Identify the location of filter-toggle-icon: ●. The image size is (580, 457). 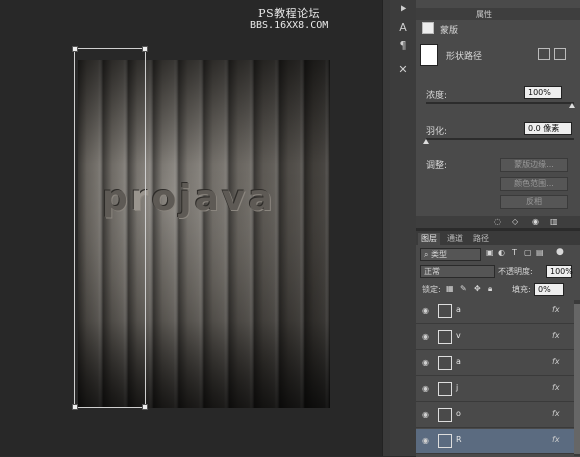
(560, 252).